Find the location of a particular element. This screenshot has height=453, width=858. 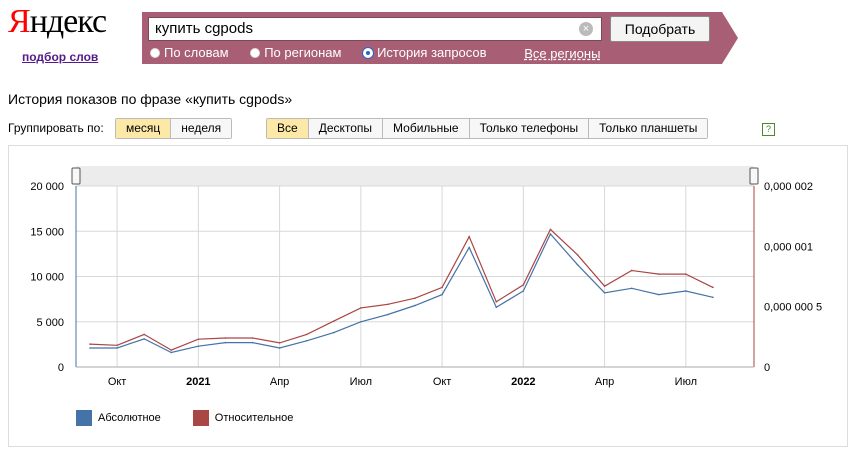

y-left-tick-label: 10 000 is located at coordinates (47, 278).